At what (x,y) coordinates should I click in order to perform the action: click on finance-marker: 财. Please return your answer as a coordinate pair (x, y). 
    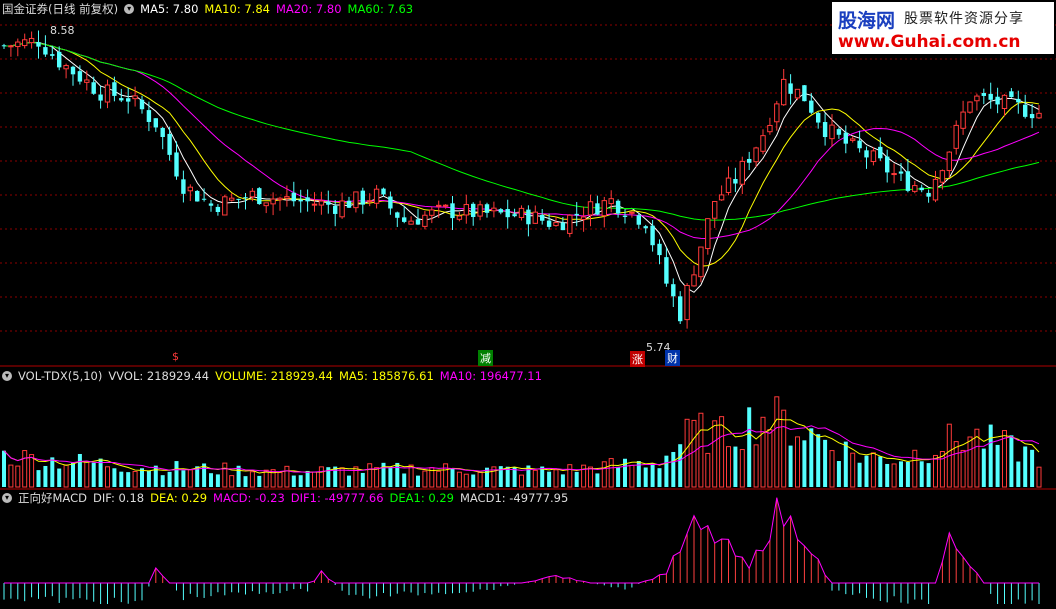
    Looking at the image, I should click on (672, 358).